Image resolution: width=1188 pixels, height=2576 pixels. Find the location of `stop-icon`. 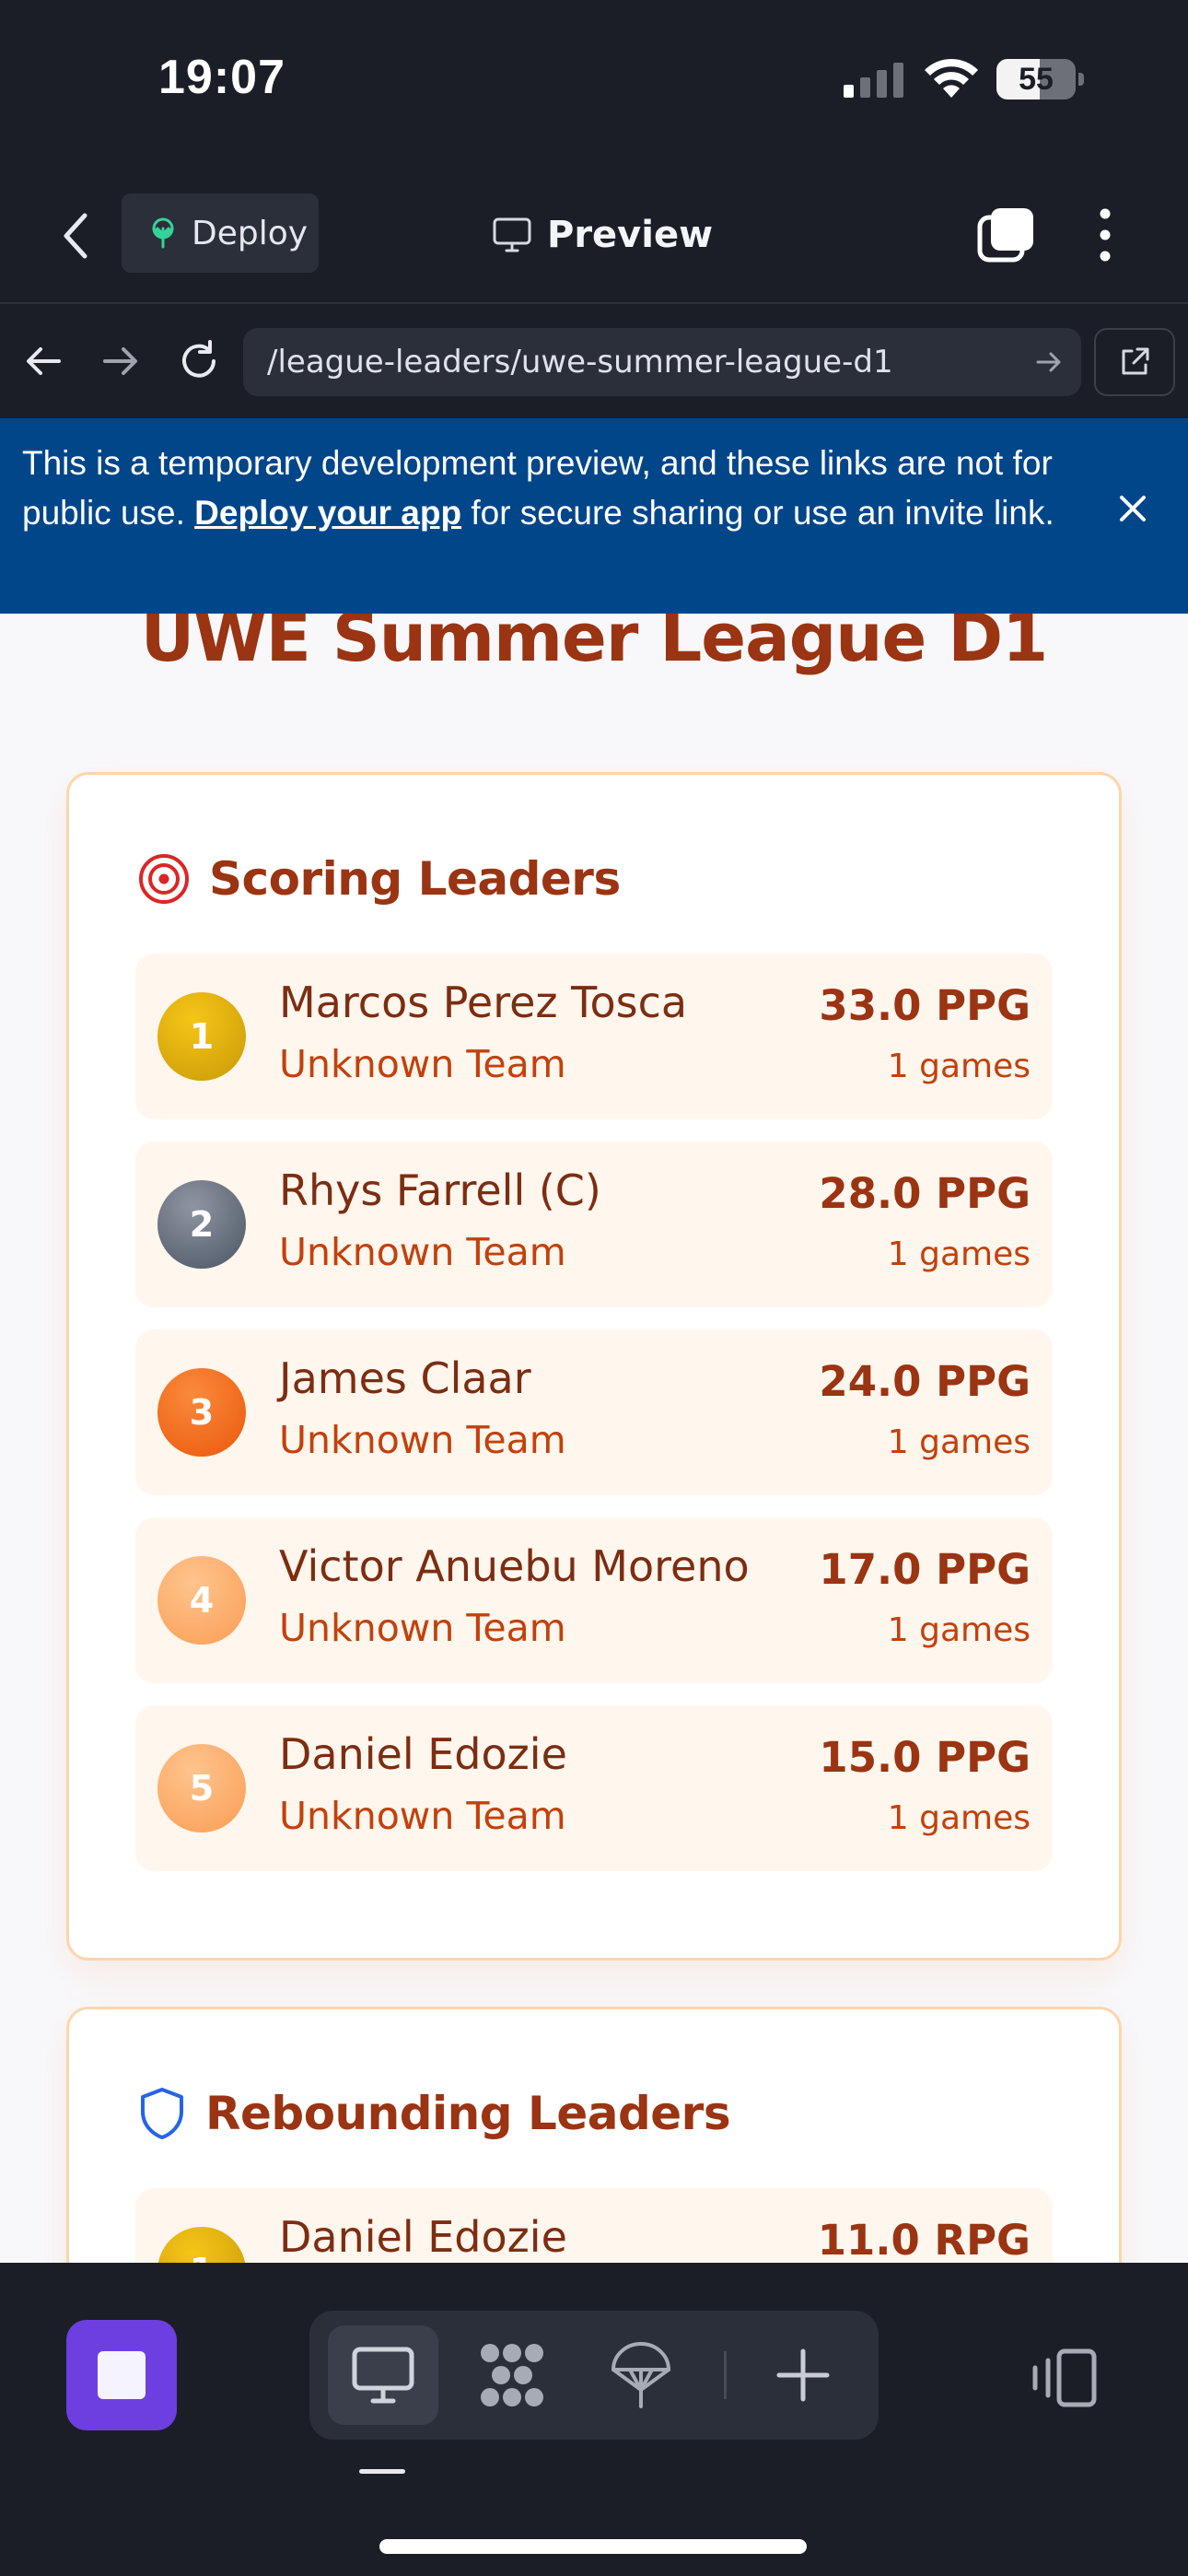

stop-icon is located at coordinates (122, 2375).